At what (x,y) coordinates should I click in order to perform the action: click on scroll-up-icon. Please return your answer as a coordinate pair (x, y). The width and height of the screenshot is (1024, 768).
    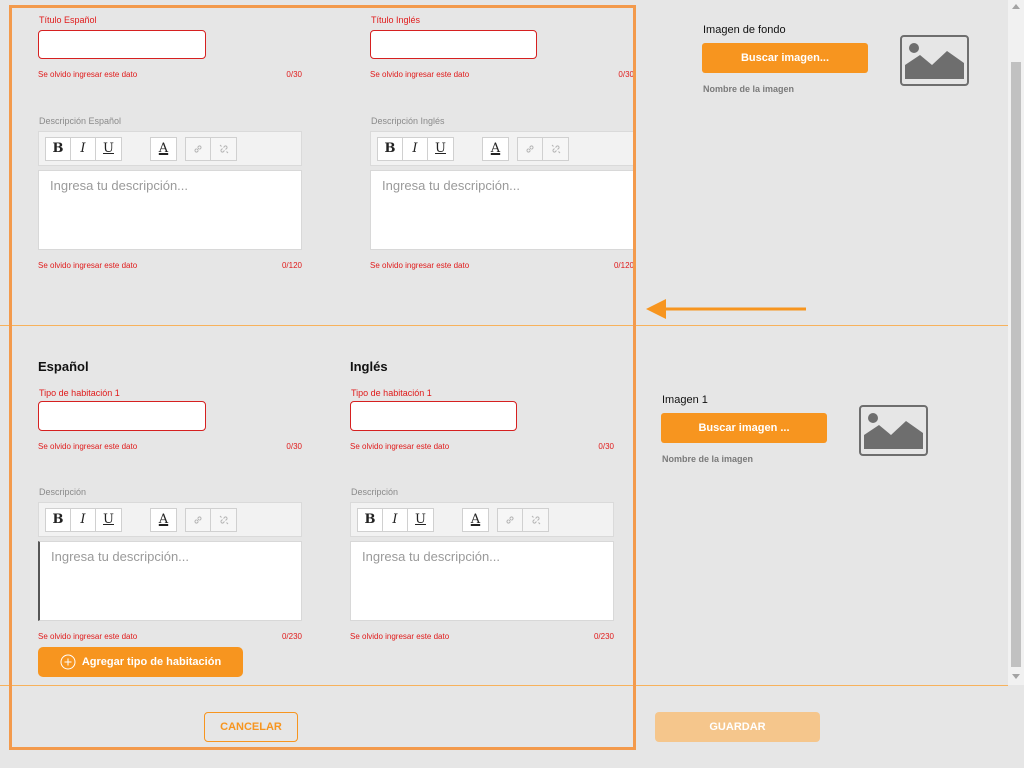
    Looking at the image, I should click on (1016, 6).